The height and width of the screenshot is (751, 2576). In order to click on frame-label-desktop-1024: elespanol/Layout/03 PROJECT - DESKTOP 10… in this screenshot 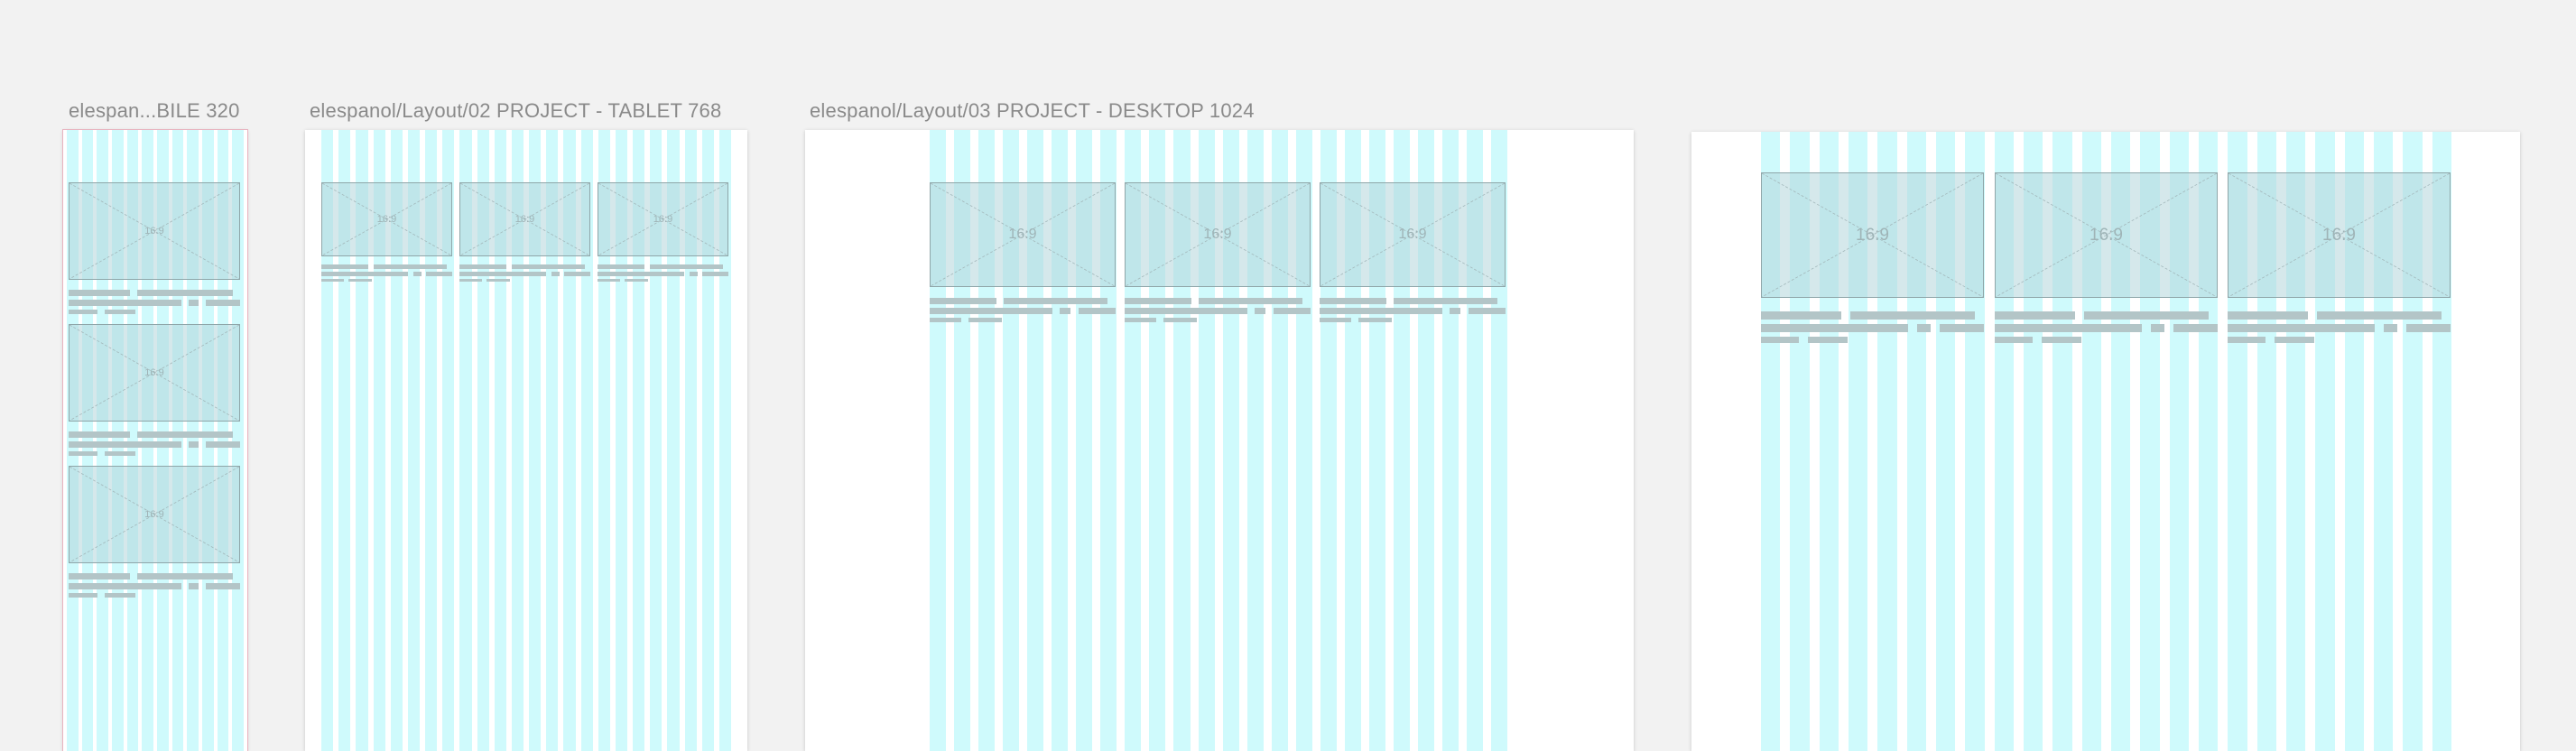, I will do `click(1032, 111)`.